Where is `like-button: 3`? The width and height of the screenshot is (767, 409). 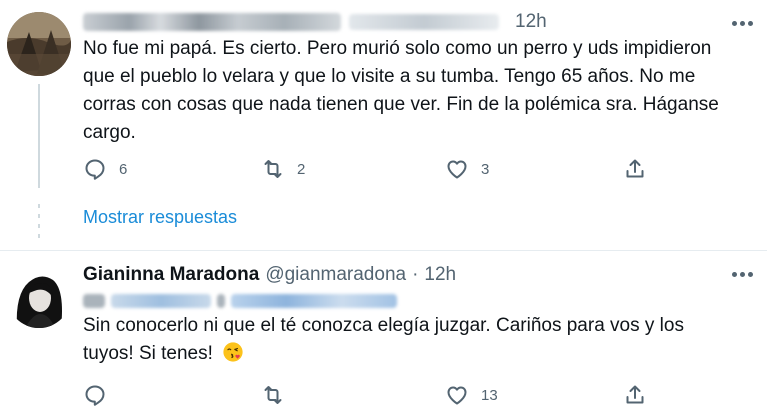 like-button: 3 is located at coordinates (467, 169).